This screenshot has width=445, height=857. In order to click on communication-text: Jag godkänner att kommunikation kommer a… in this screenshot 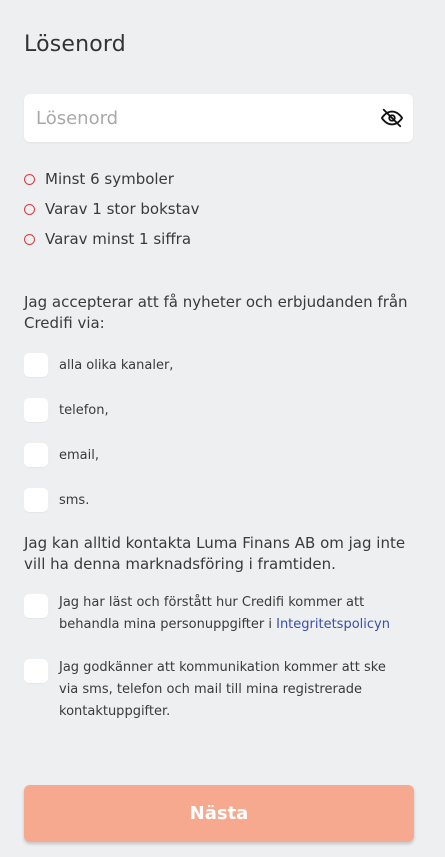, I will do `click(222, 689)`.